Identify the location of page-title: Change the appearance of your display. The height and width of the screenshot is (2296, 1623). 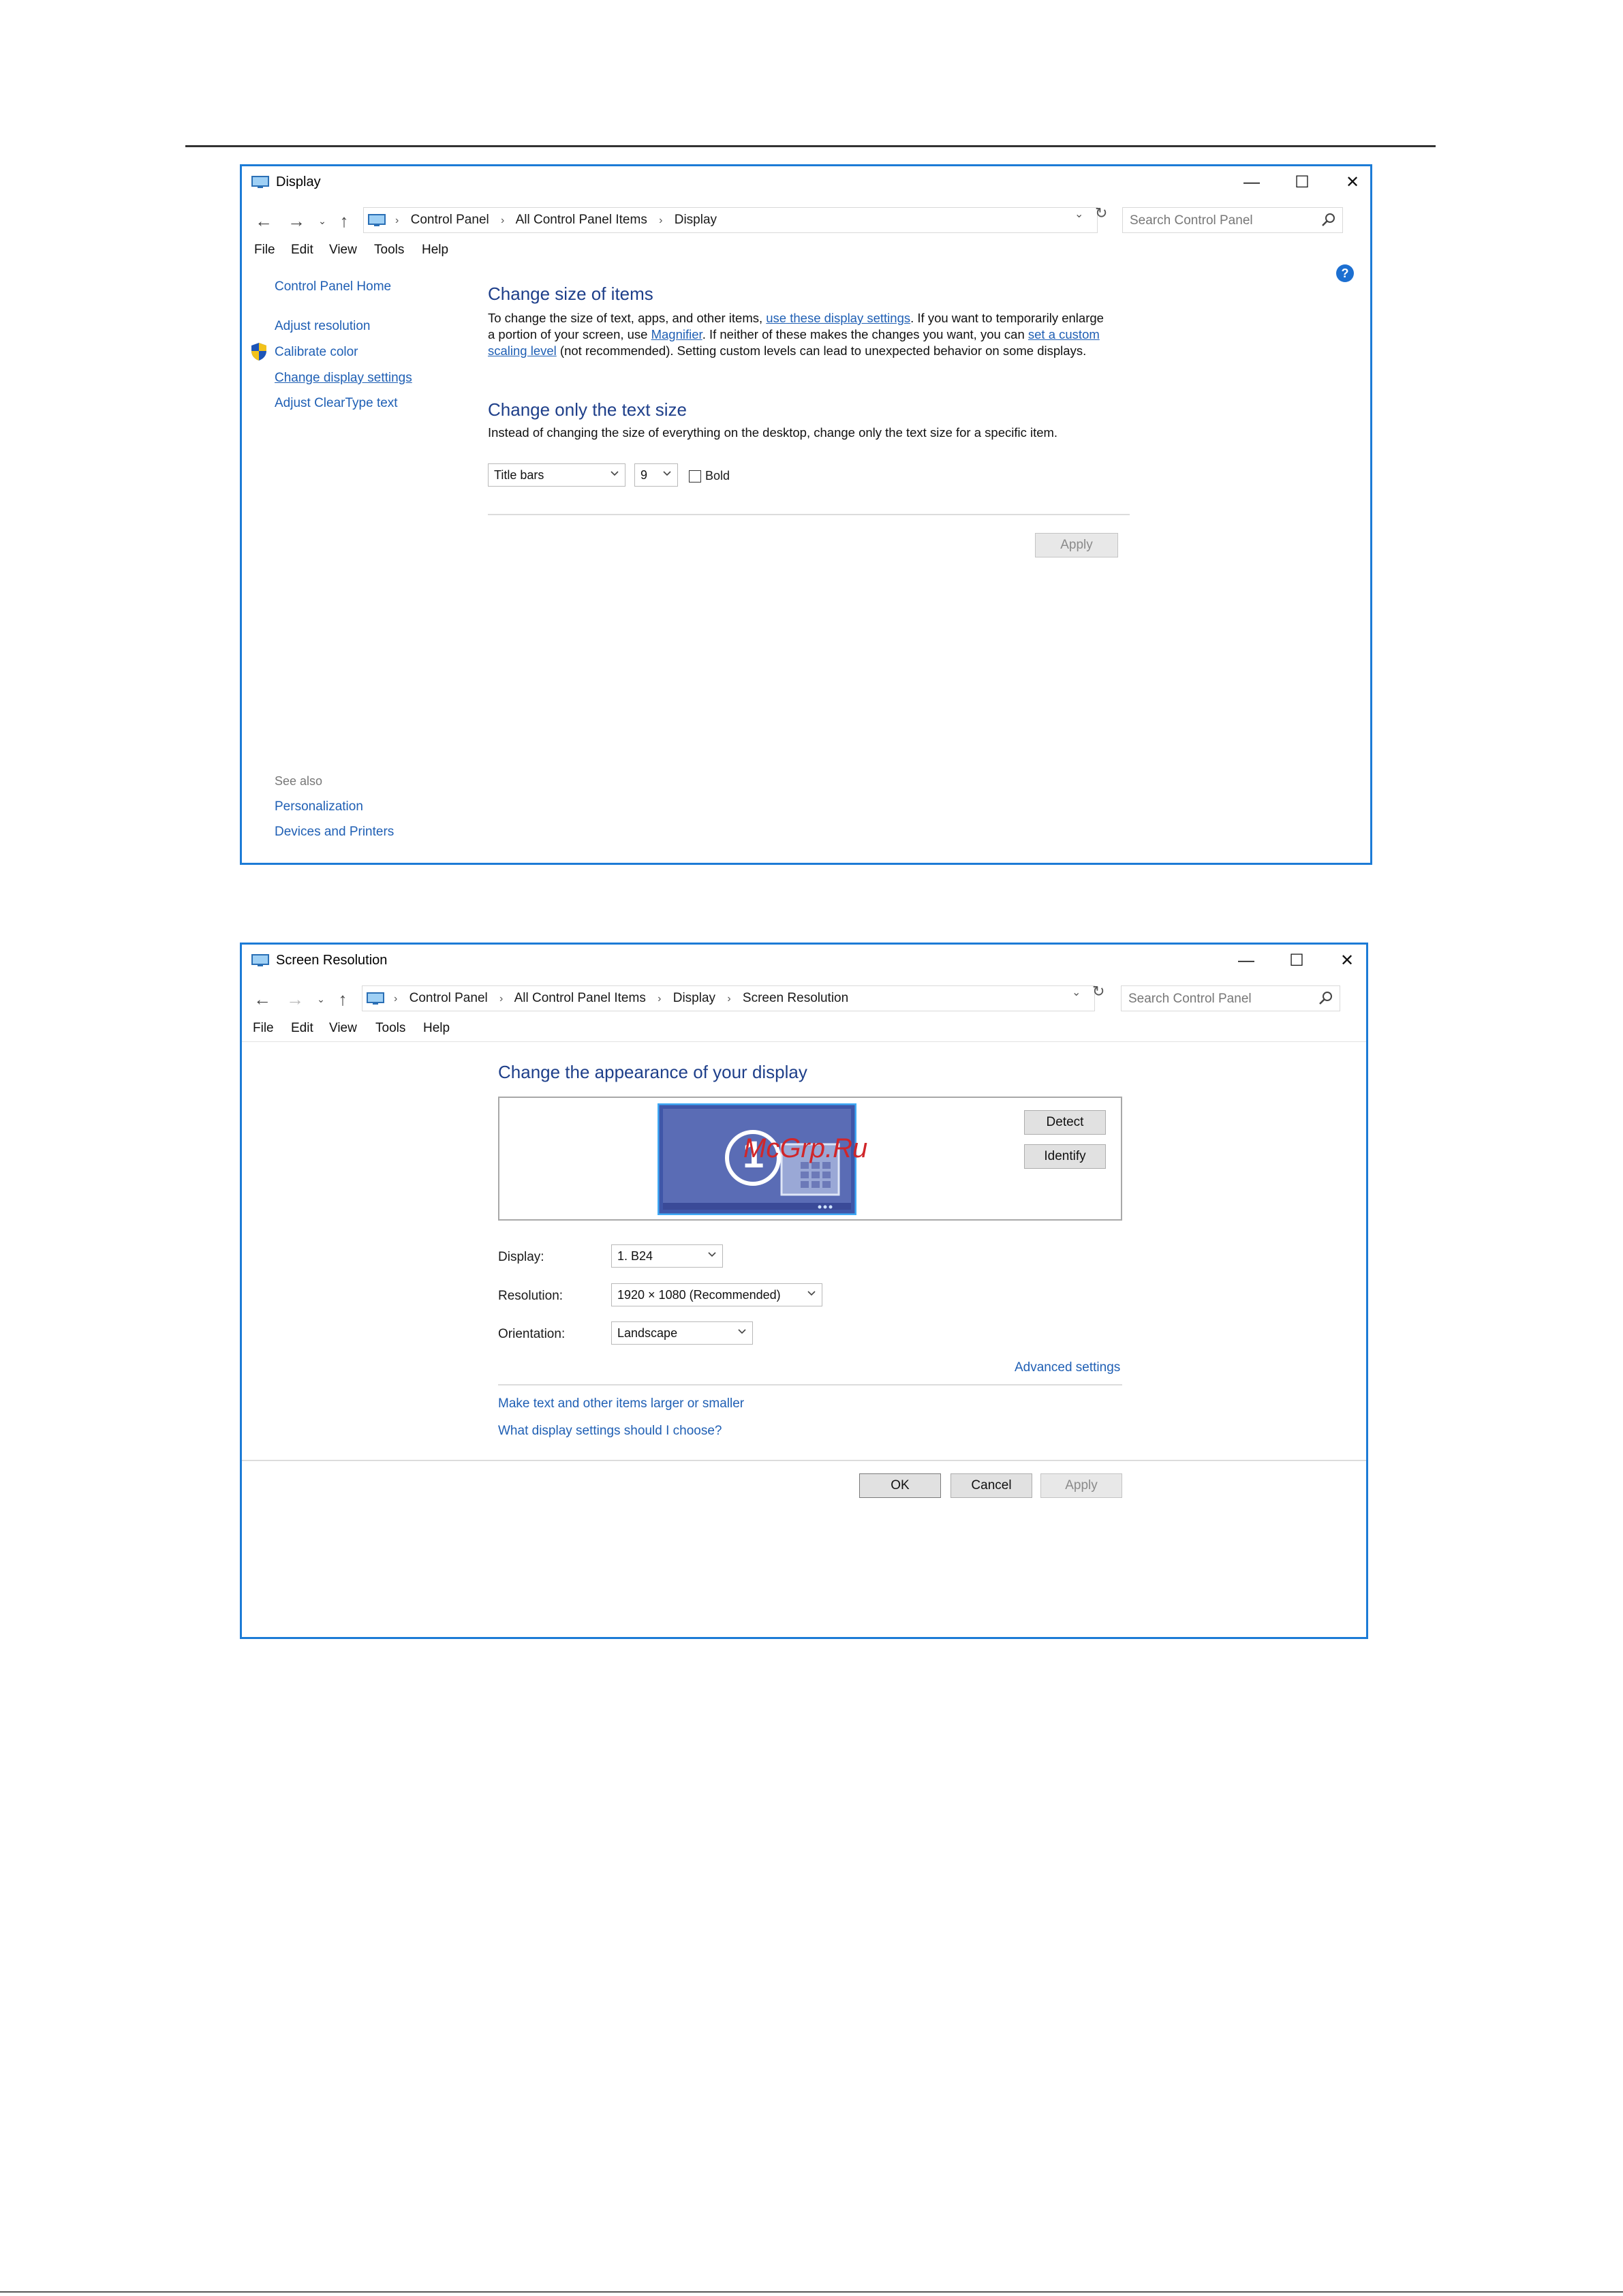
(652, 1072).